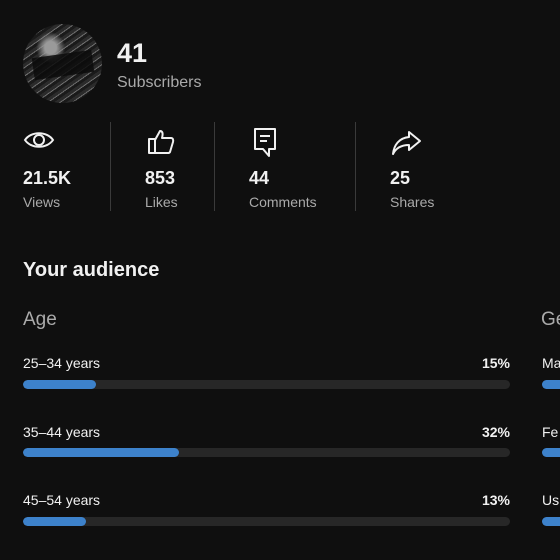  What do you see at coordinates (406, 142) in the screenshot?
I see `share-icon` at bounding box center [406, 142].